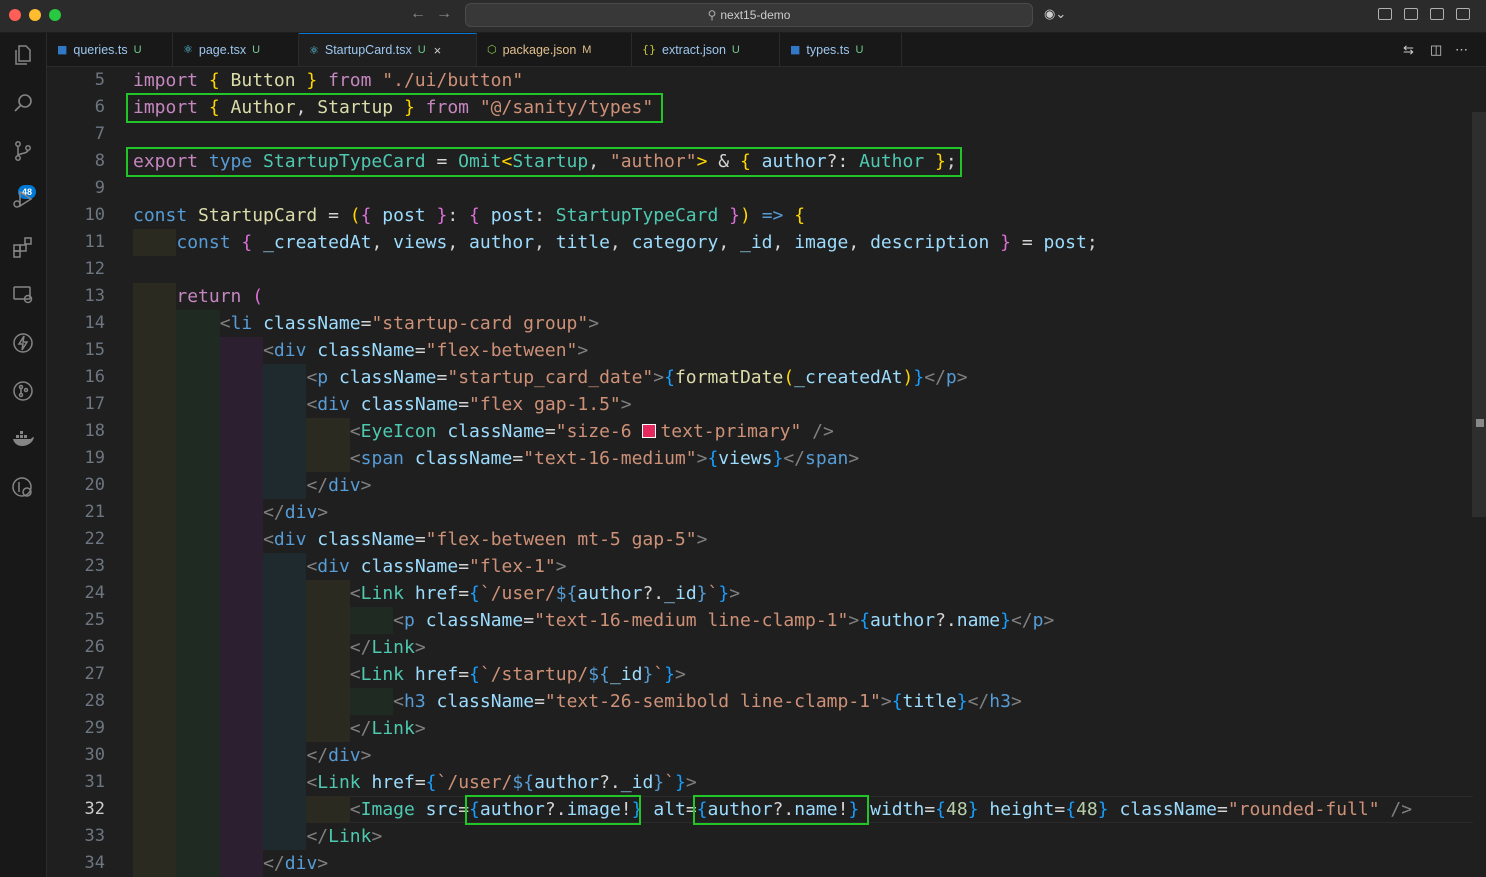  What do you see at coordinates (23, 247) in the screenshot?
I see `extensions-icon` at bounding box center [23, 247].